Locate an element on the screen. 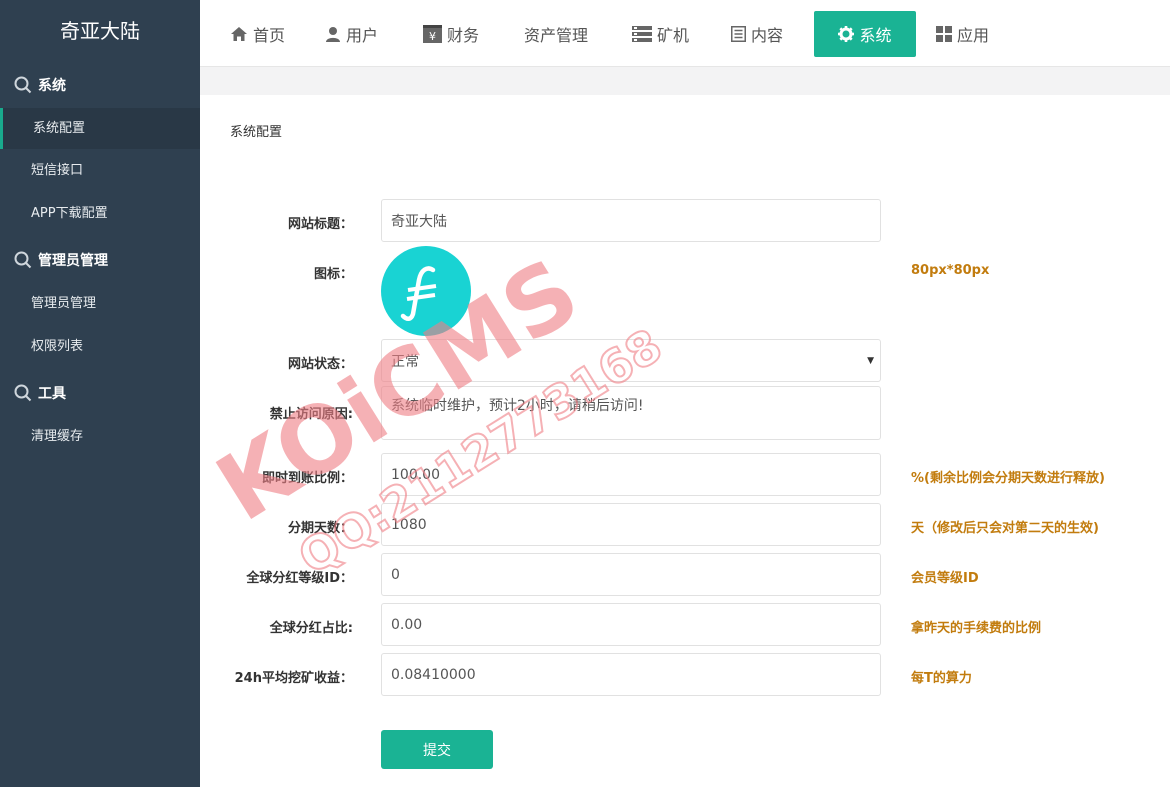 The image size is (1170, 787). page-title: 系统配置 is located at coordinates (256, 132).